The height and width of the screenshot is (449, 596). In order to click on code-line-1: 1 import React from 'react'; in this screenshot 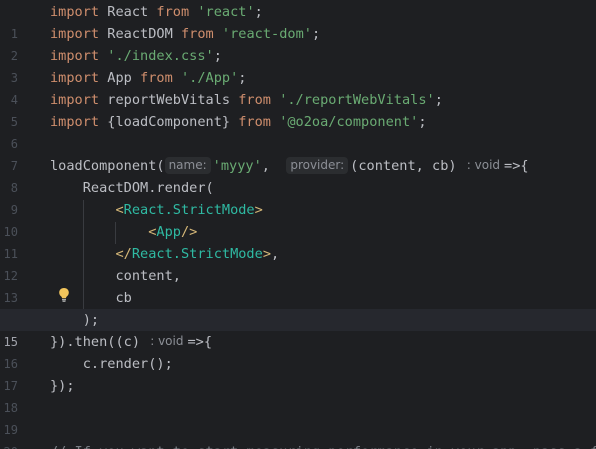, I will do `click(298, 21)`.